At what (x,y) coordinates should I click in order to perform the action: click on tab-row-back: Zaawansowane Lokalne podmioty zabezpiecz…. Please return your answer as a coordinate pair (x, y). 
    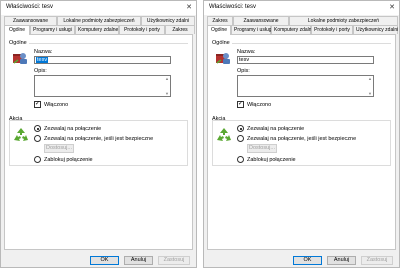
    Looking at the image, I should click on (99, 20).